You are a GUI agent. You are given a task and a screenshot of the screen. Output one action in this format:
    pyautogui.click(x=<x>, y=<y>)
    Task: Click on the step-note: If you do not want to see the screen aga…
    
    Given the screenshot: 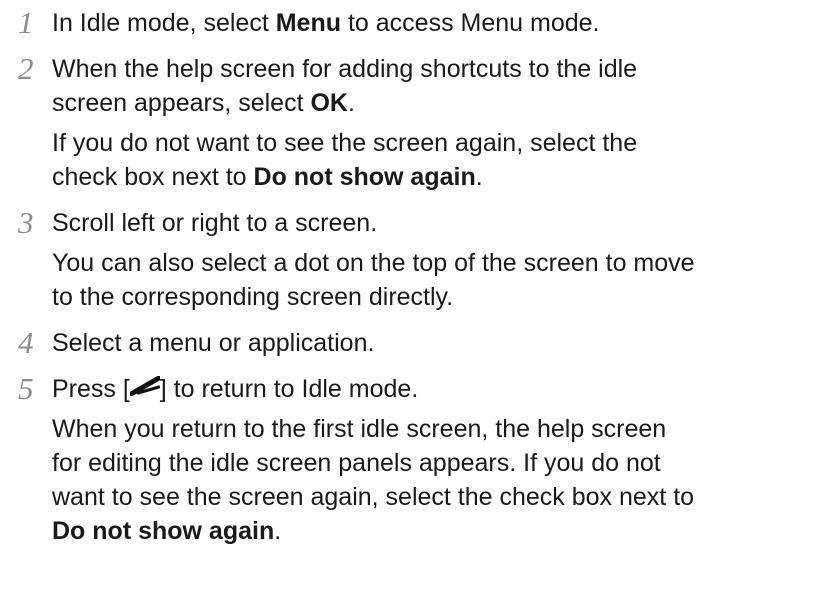 What is the action you would take?
    pyautogui.click(x=345, y=143)
    